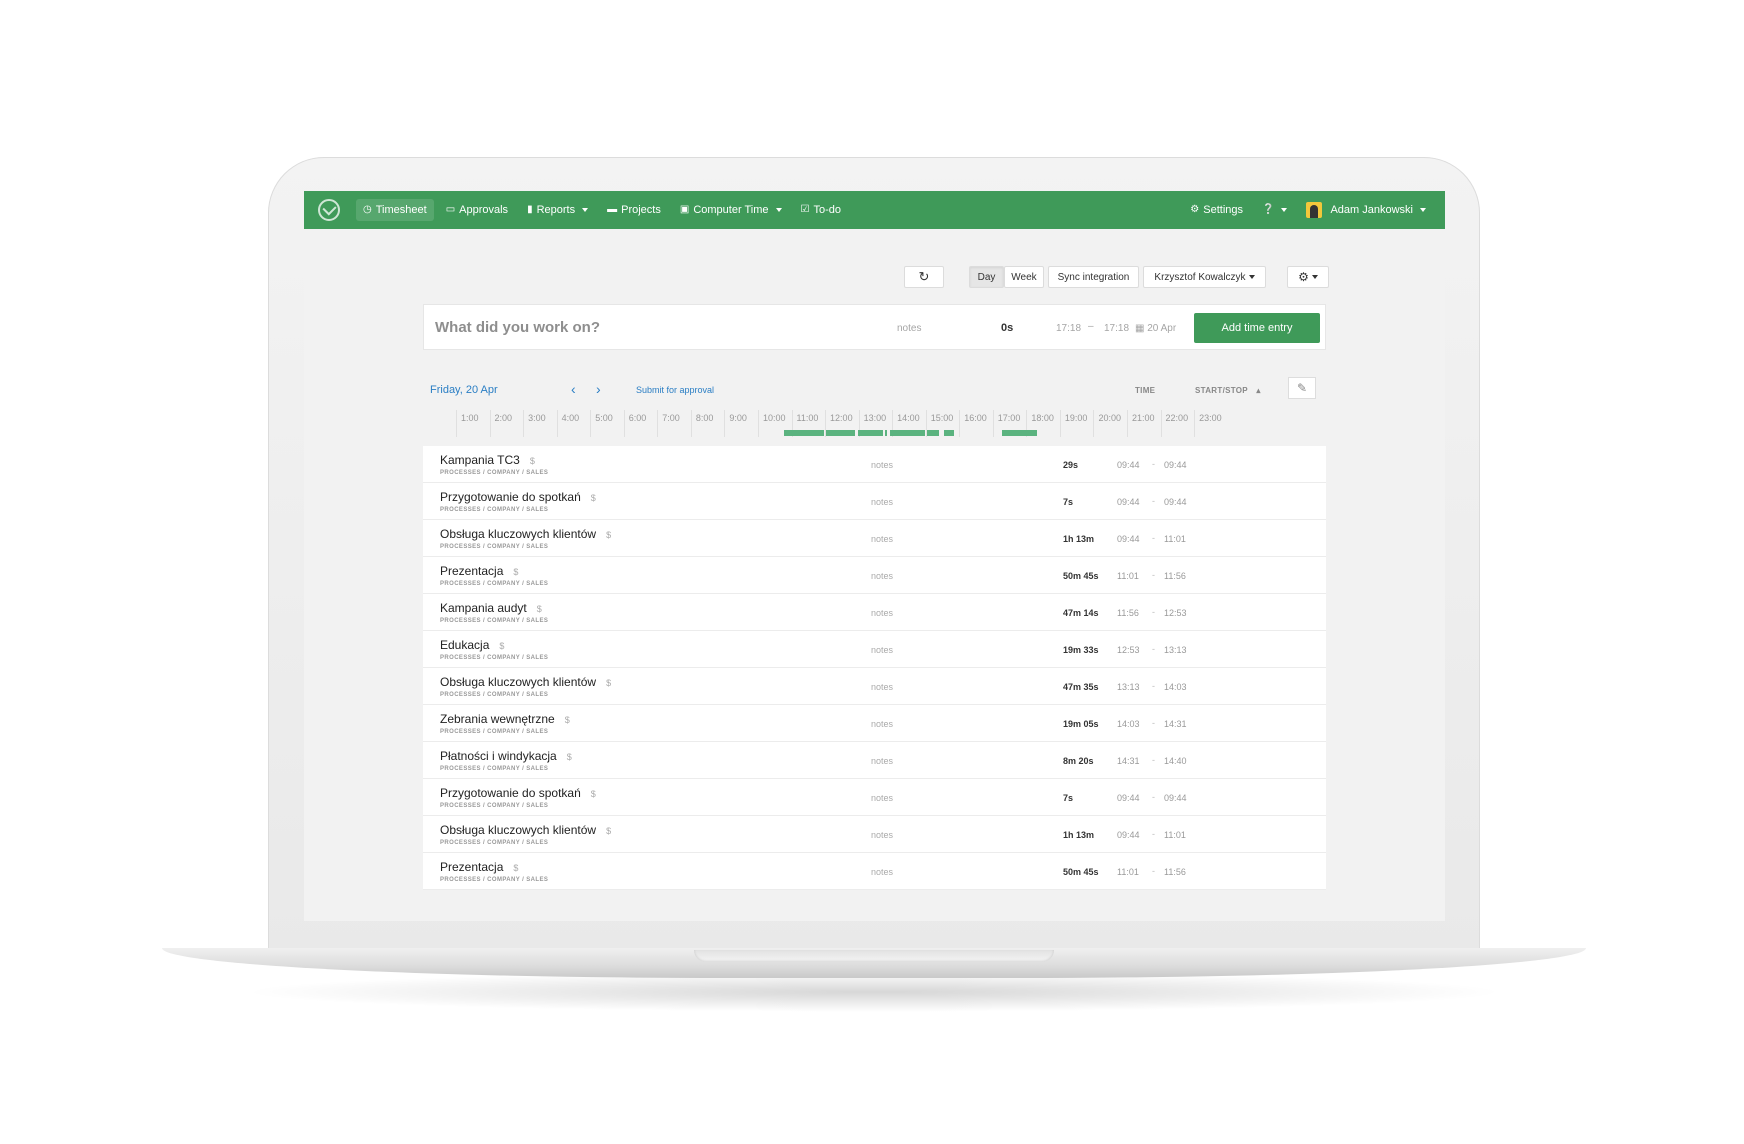  I want to click on duration-value: 29s, so click(1070, 465).